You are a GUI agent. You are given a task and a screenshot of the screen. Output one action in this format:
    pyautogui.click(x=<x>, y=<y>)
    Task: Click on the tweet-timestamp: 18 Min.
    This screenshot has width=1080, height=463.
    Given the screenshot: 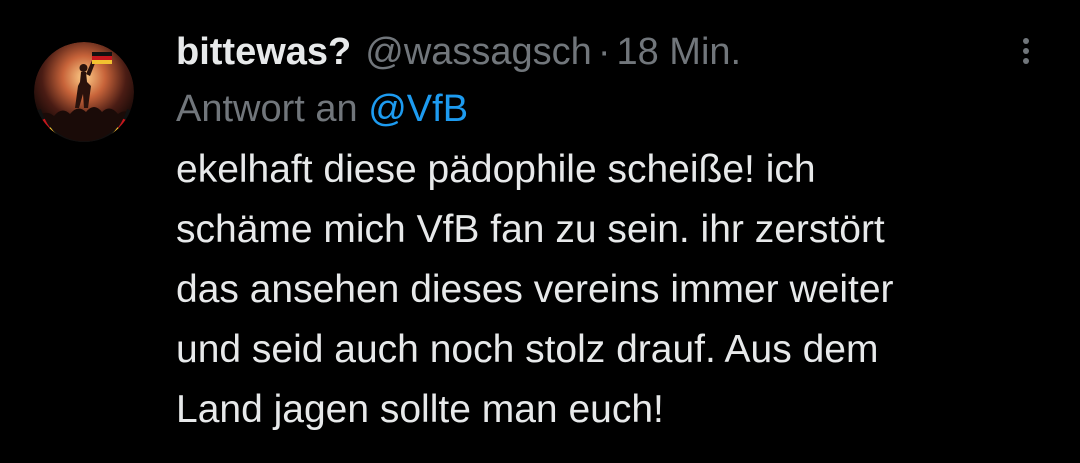 What is the action you would take?
    pyautogui.click(x=678, y=52)
    